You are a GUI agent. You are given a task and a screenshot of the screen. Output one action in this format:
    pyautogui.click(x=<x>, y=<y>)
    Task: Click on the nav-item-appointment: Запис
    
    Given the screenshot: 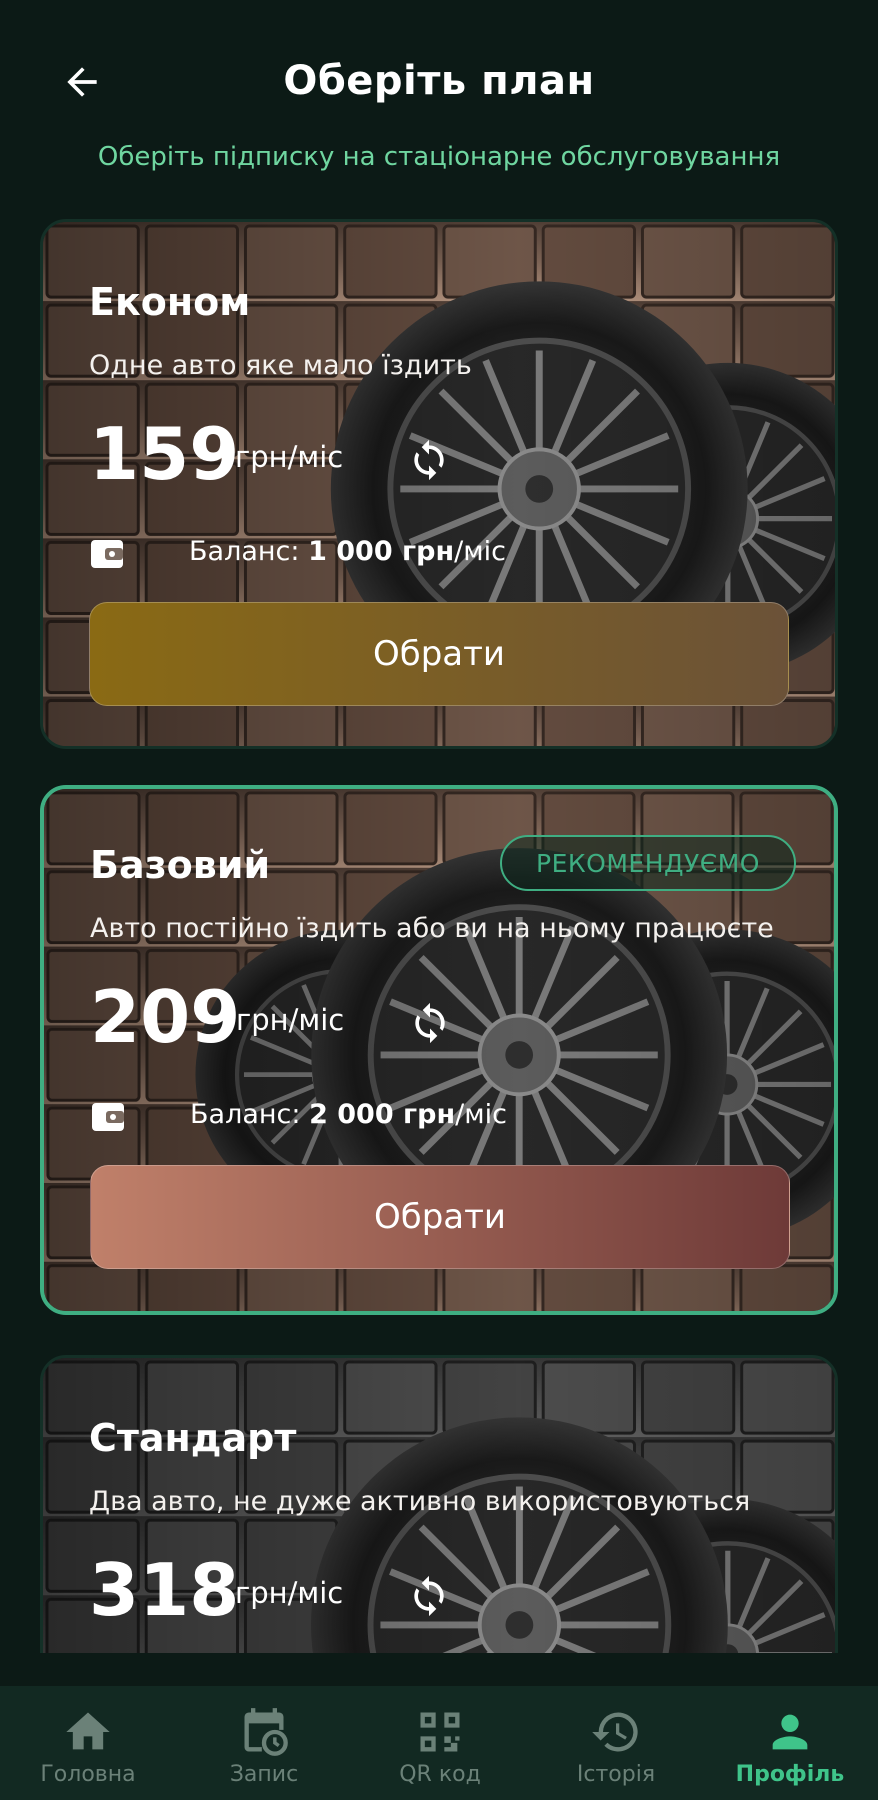 What is the action you would take?
    pyautogui.click(x=264, y=1743)
    